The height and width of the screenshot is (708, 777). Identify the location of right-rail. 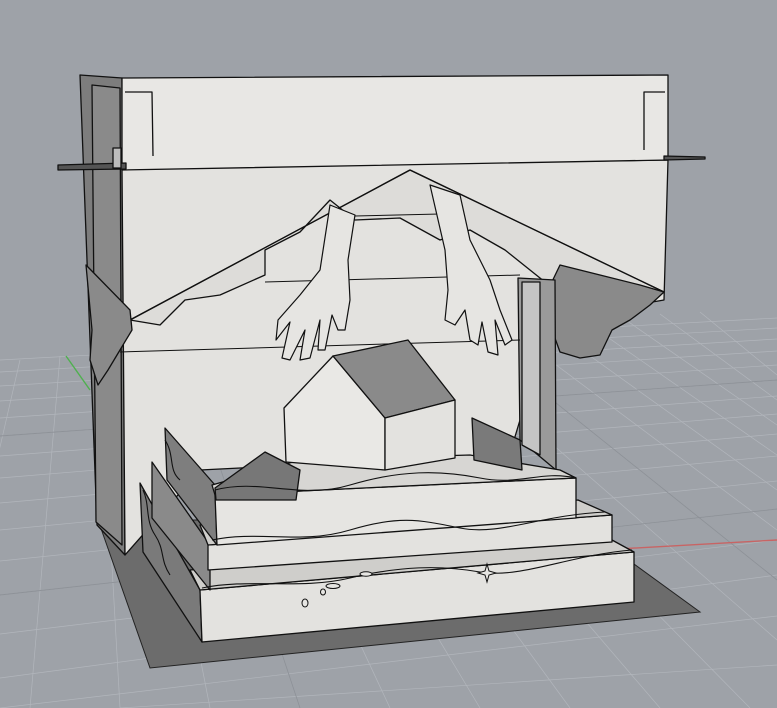
(684, 158).